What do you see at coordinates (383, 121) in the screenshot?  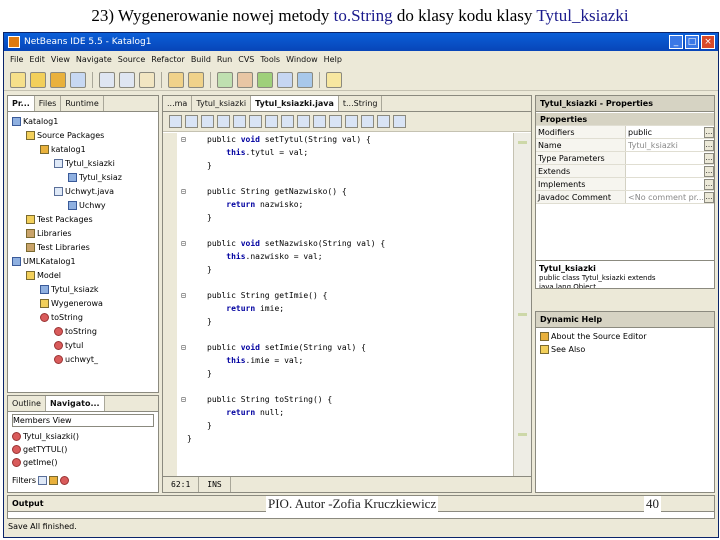 I see `start-macro-icon` at bounding box center [383, 121].